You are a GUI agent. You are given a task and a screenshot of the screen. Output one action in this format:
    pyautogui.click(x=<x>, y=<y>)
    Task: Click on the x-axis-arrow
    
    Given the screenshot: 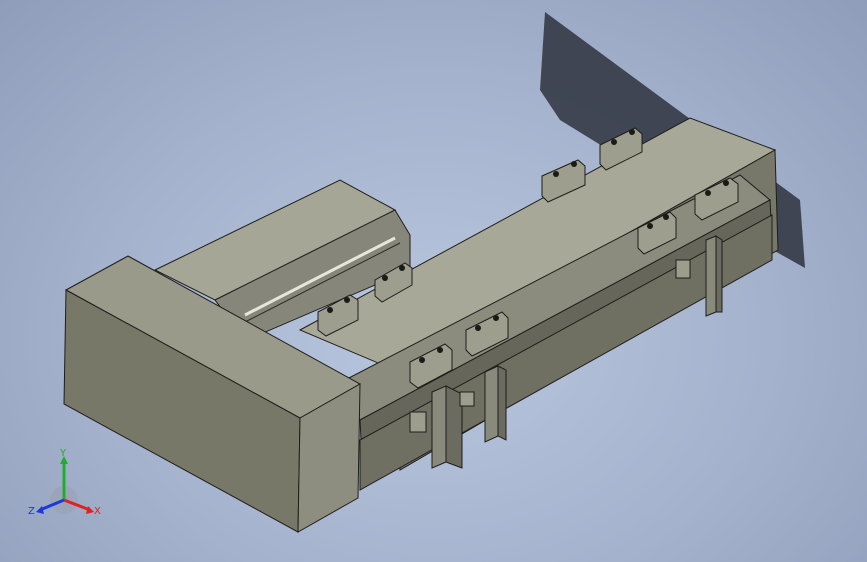 What is the action you would take?
    pyautogui.click(x=90, y=510)
    